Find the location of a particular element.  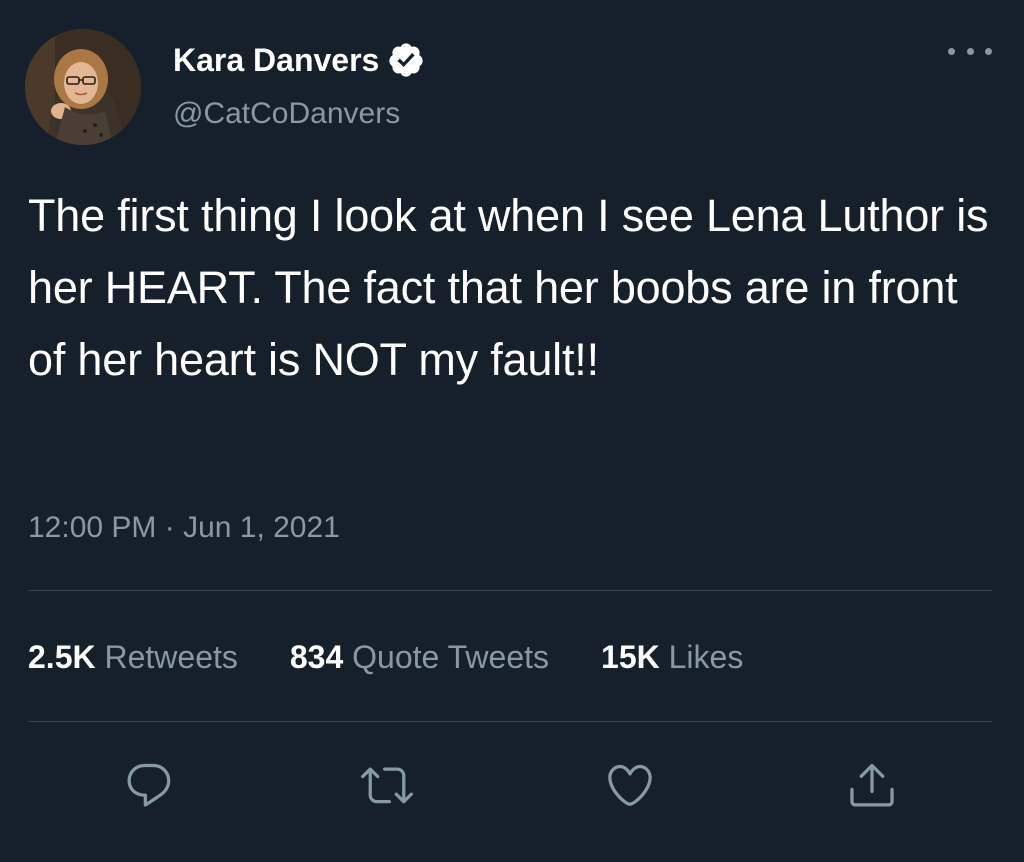

quote-tweets-stat: 834 Quote Tweets is located at coordinates (419, 657).